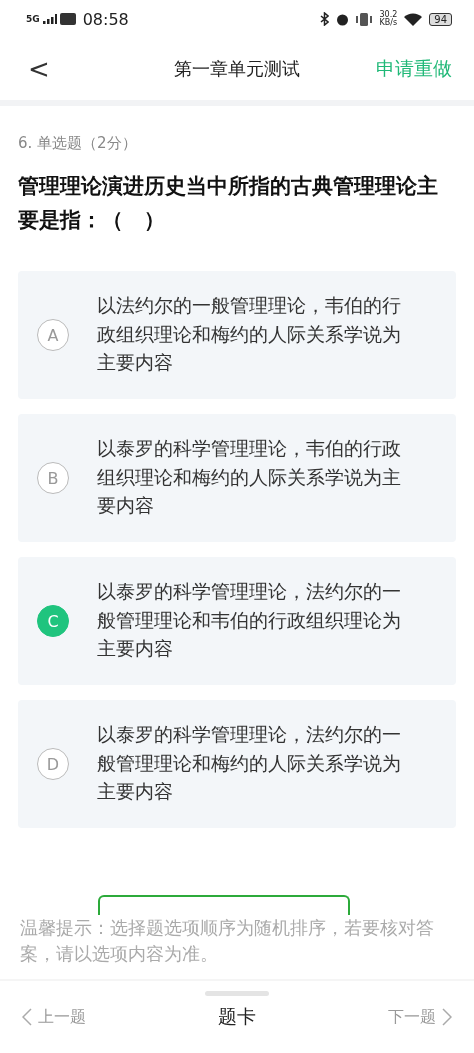 This screenshot has height=1053, width=474. Describe the element at coordinates (53, 621) in the screenshot. I see `option-letter: C` at that location.